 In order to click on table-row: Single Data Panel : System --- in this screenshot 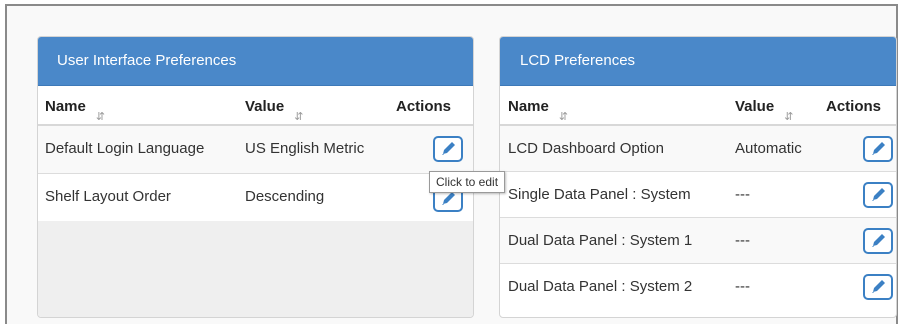, I will do `click(698, 195)`.